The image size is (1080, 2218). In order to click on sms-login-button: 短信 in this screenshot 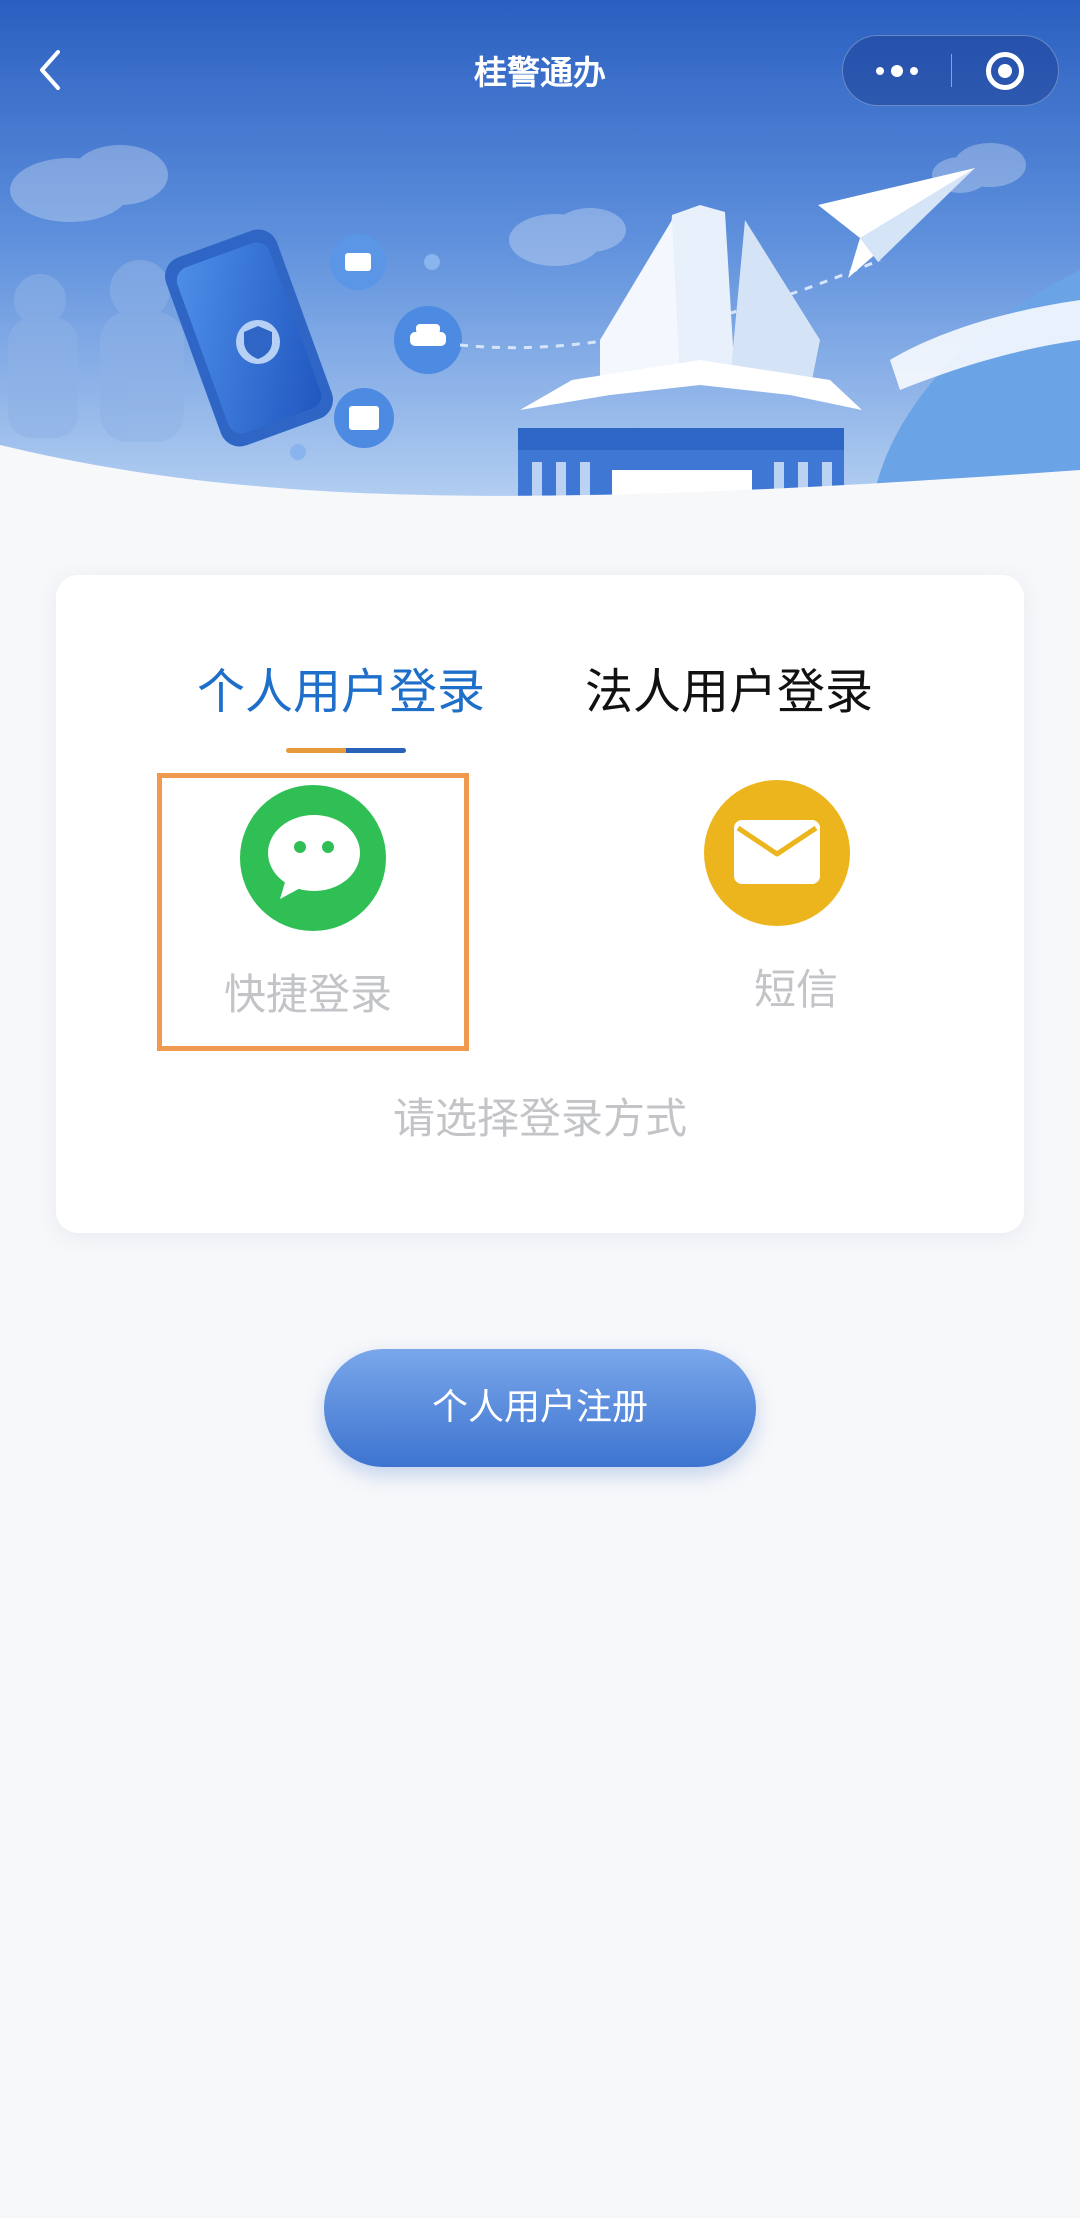, I will do `click(796, 912)`.